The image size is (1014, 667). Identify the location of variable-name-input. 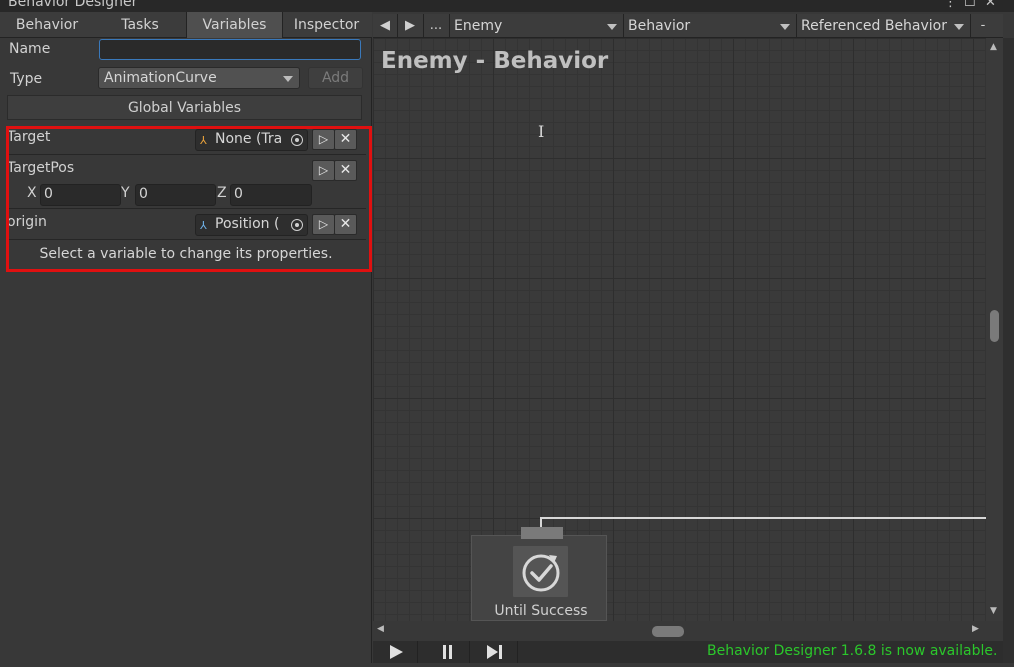
(230, 49).